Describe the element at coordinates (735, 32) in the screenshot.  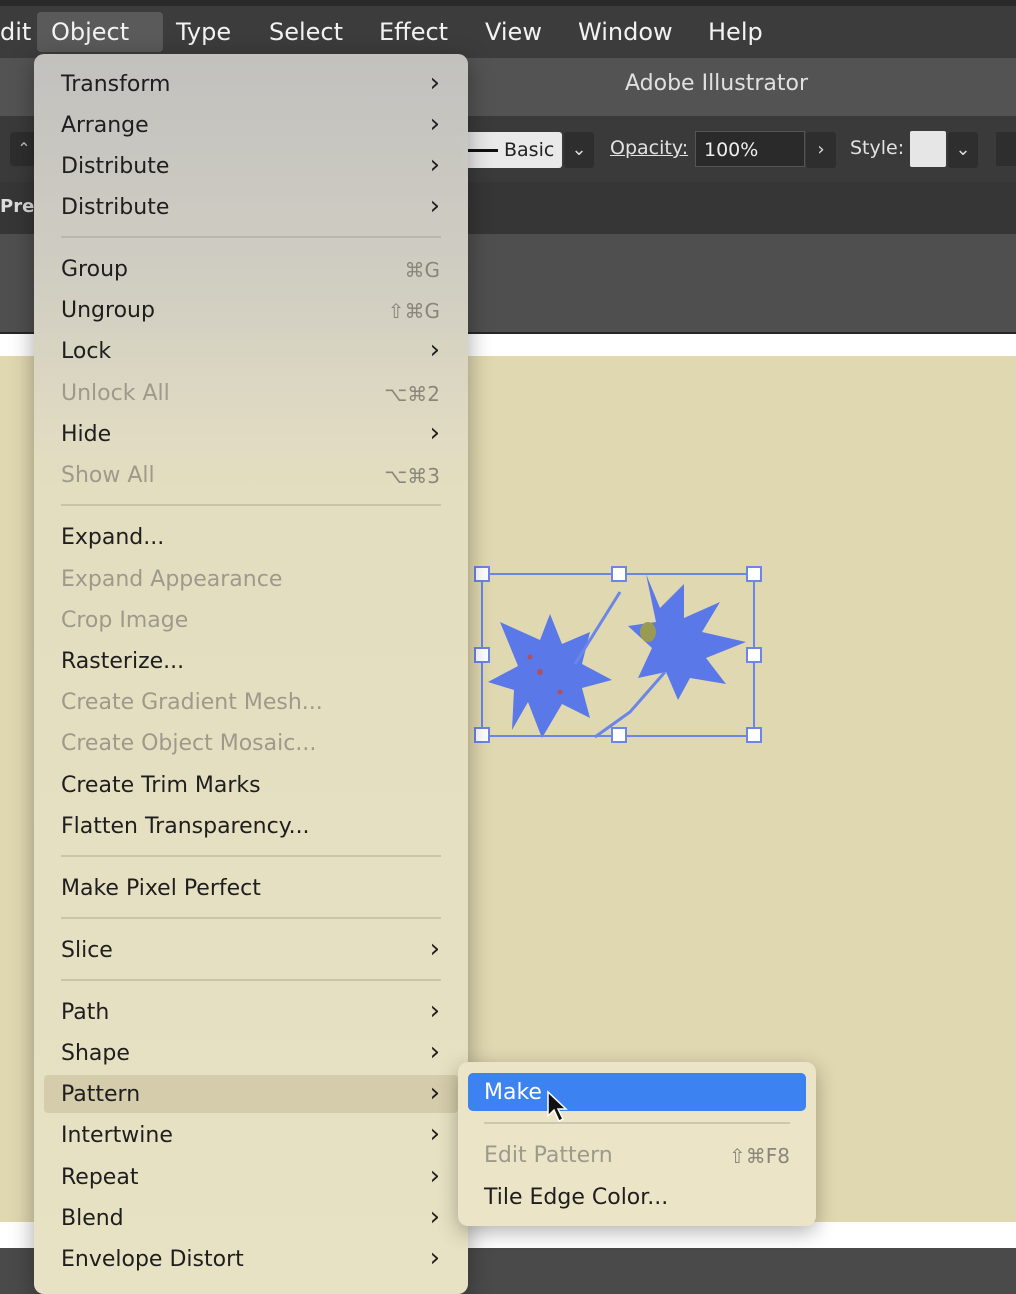
I see `menu-help: Help` at that location.